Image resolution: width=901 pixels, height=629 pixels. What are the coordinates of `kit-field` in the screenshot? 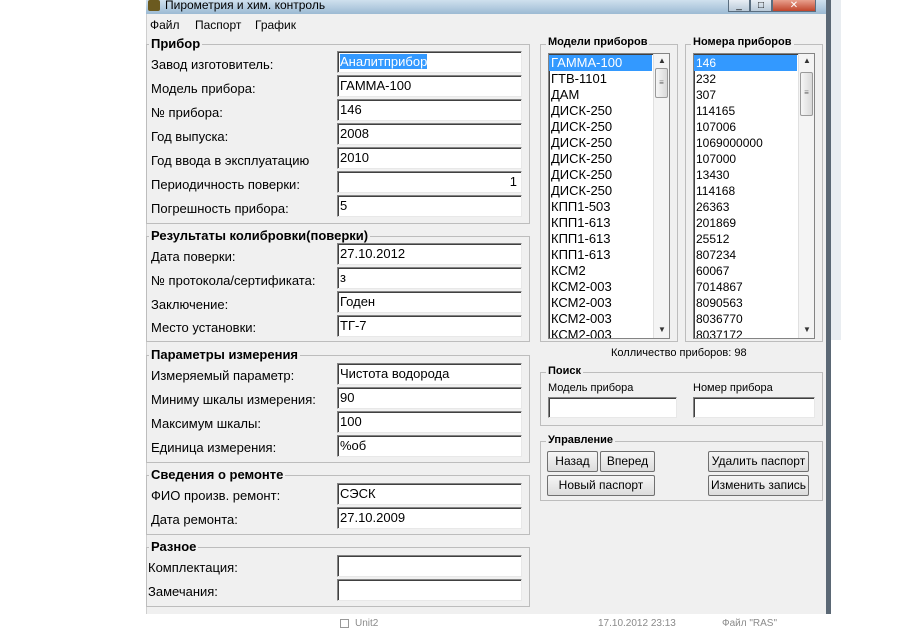 It's located at (429, 566).